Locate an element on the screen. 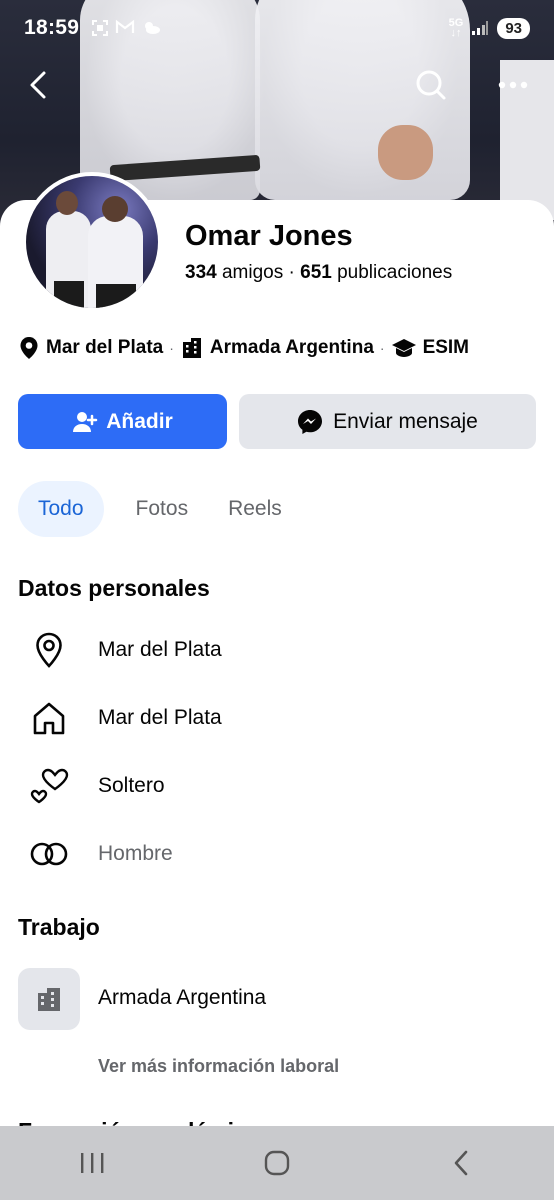 The height and width of the screenshot is (1200, 554). battery-indicator: 93 is located at coordinates (513, 28).